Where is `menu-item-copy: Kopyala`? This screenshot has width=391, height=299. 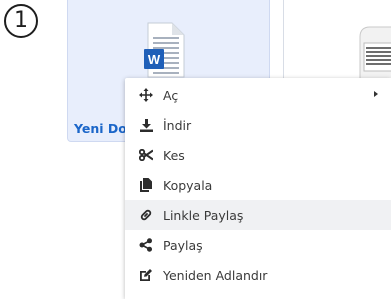 menu-item-copy: Kopyala is located at coordinates (258, 185).